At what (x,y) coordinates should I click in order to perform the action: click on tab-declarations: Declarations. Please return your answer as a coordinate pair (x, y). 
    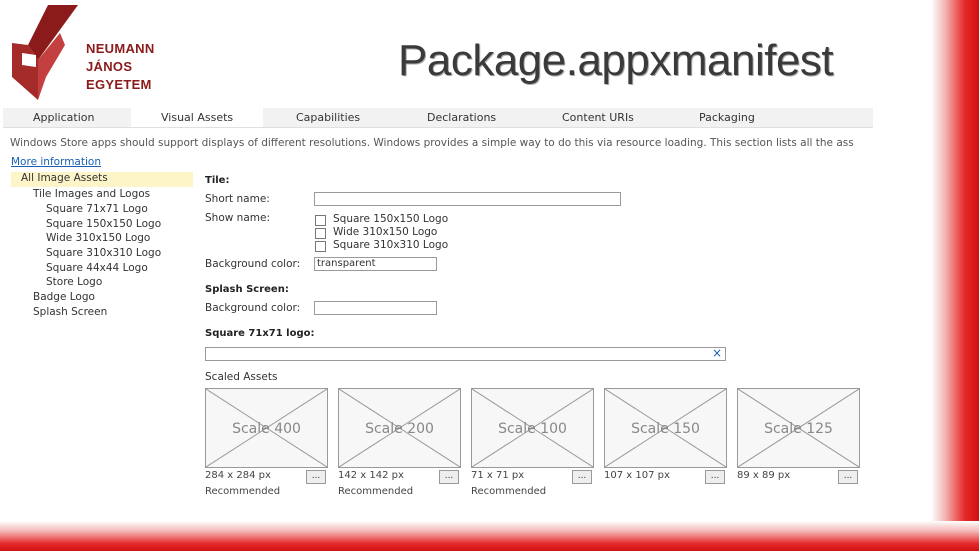
    Looking at the image, I should click on (461, 117).